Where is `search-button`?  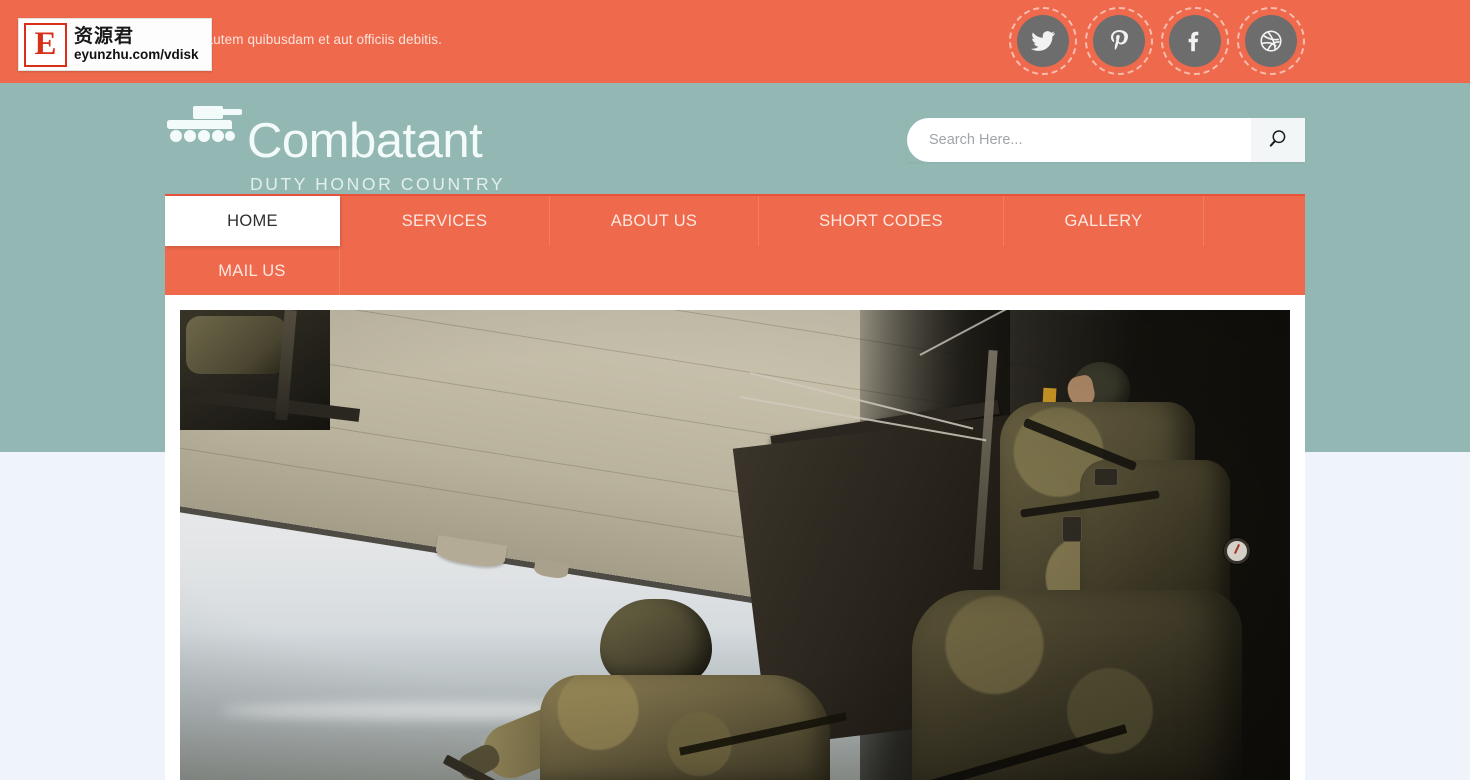
search-button is located at coordinates (1278, 140).